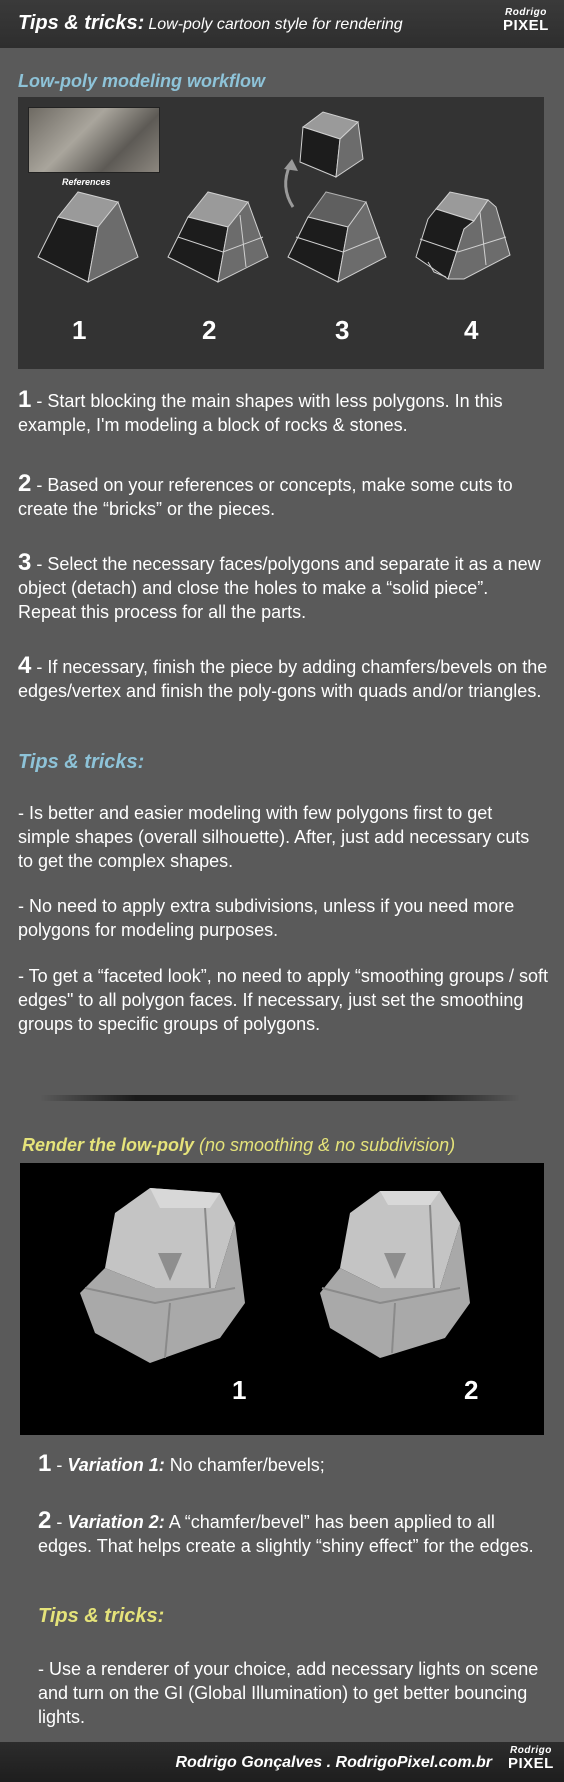 This screenshot has height=1782, width=564. Describe the element at coordinates (342, 330) in the screenshot. I see `workflow-step-number: 3` at that location.